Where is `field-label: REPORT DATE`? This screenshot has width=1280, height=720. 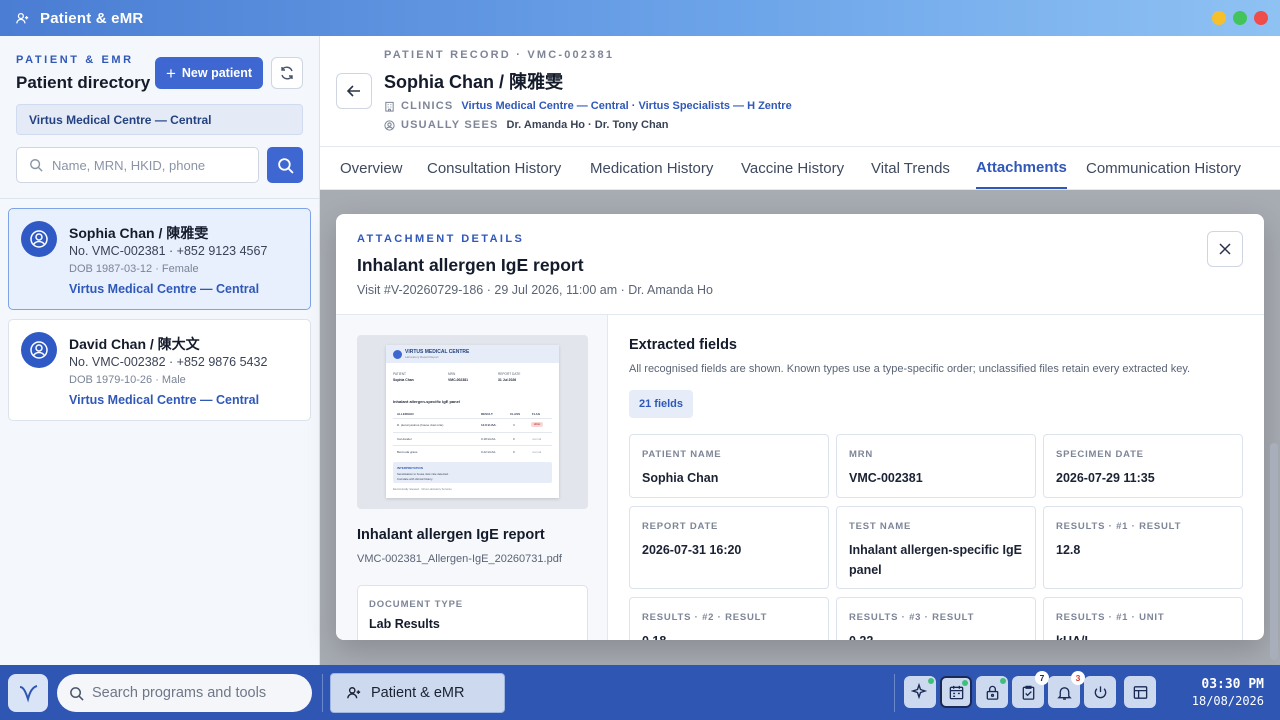
field-label: REPORT DATE is located at coordinates (680, 526).